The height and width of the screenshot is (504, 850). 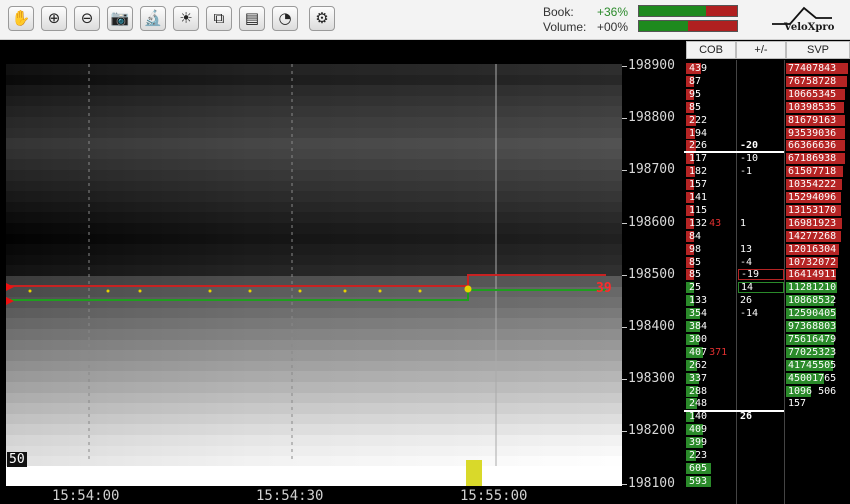 I want to click on copy-icon: ⧉, so click(x=219, y=18).